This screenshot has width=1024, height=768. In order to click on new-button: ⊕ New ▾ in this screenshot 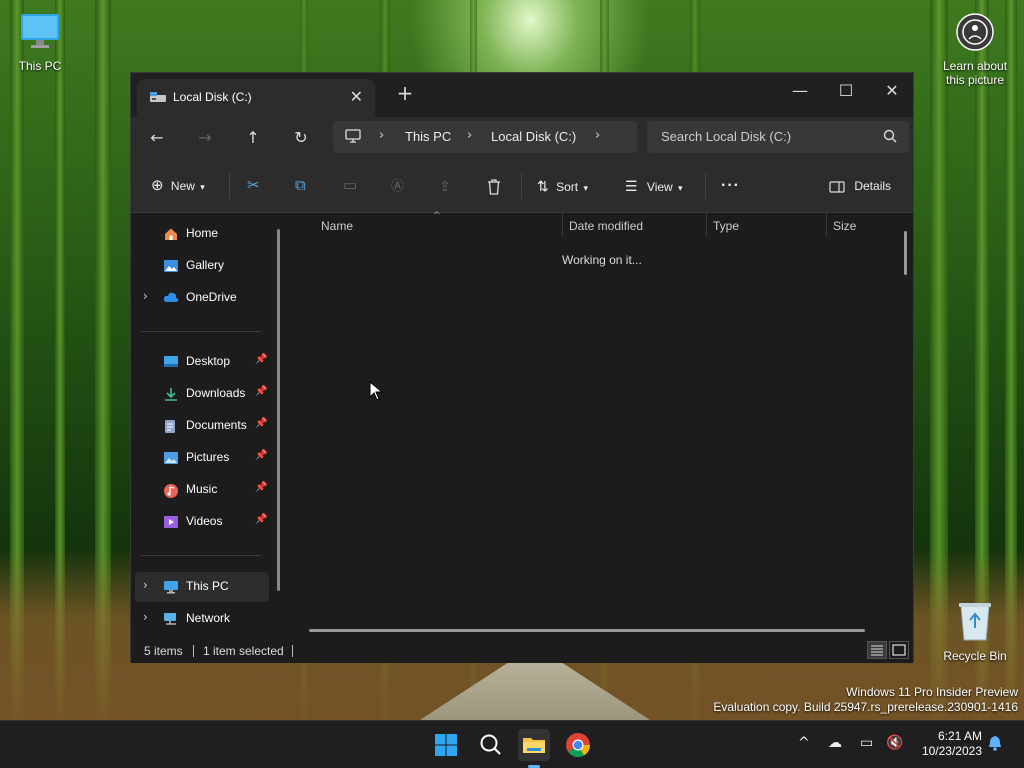, I will do `click(178, 186)`.